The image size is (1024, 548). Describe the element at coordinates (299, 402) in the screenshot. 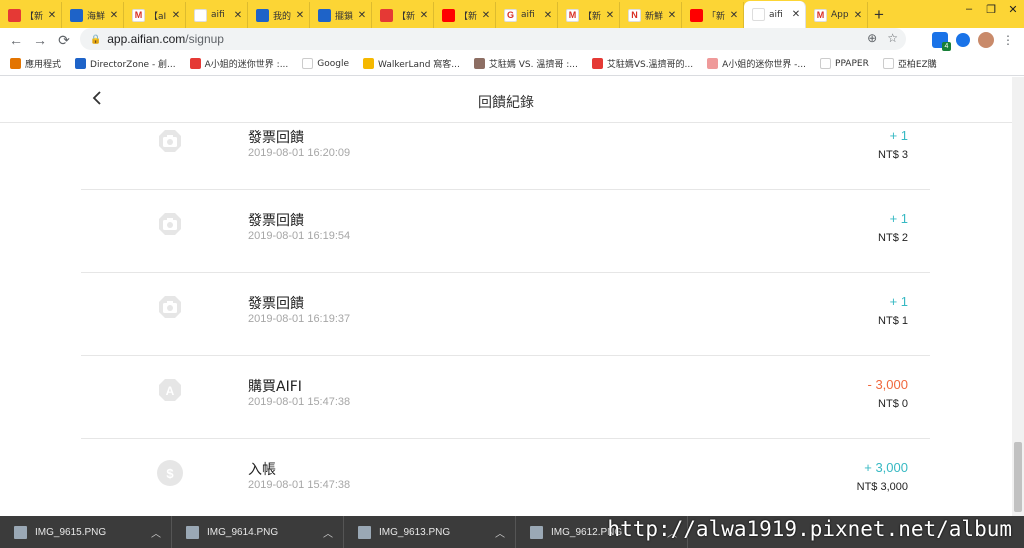

I see `record-time: 2019-08-01 15:47:38` at that location.